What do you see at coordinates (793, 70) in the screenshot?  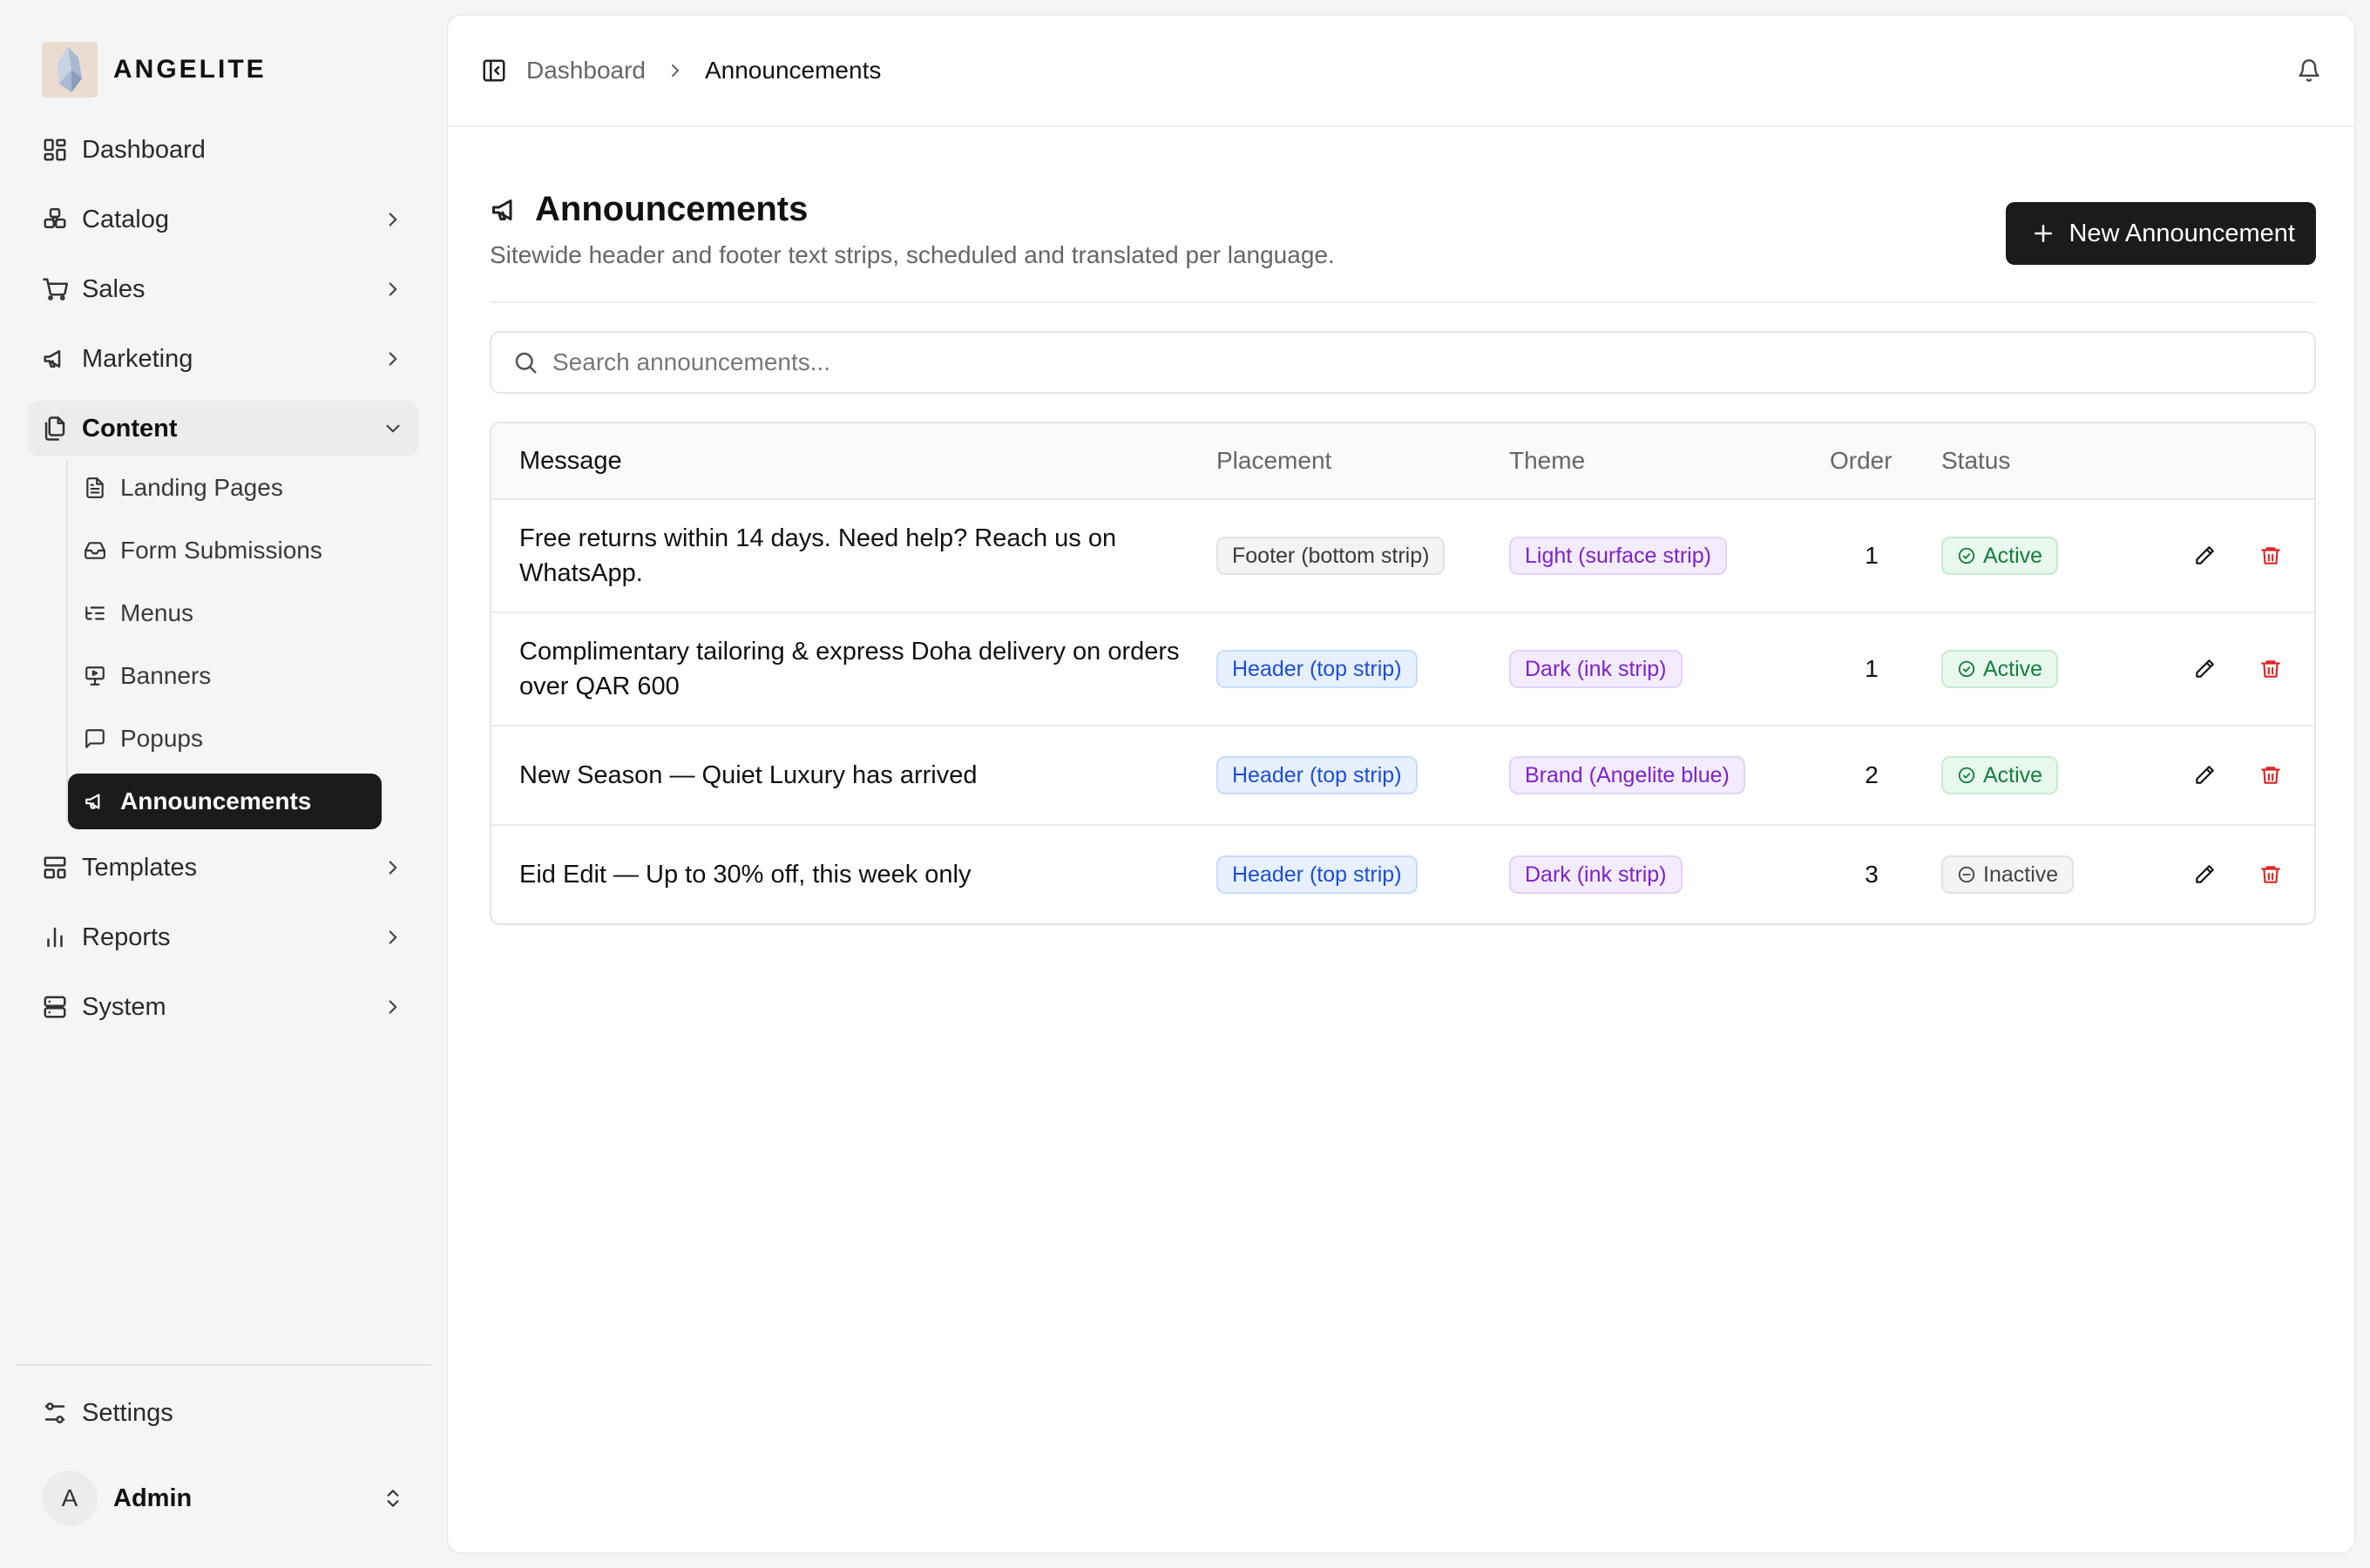 I see `breadcrumb-current: Announcements` at bounding box center [793, 70].